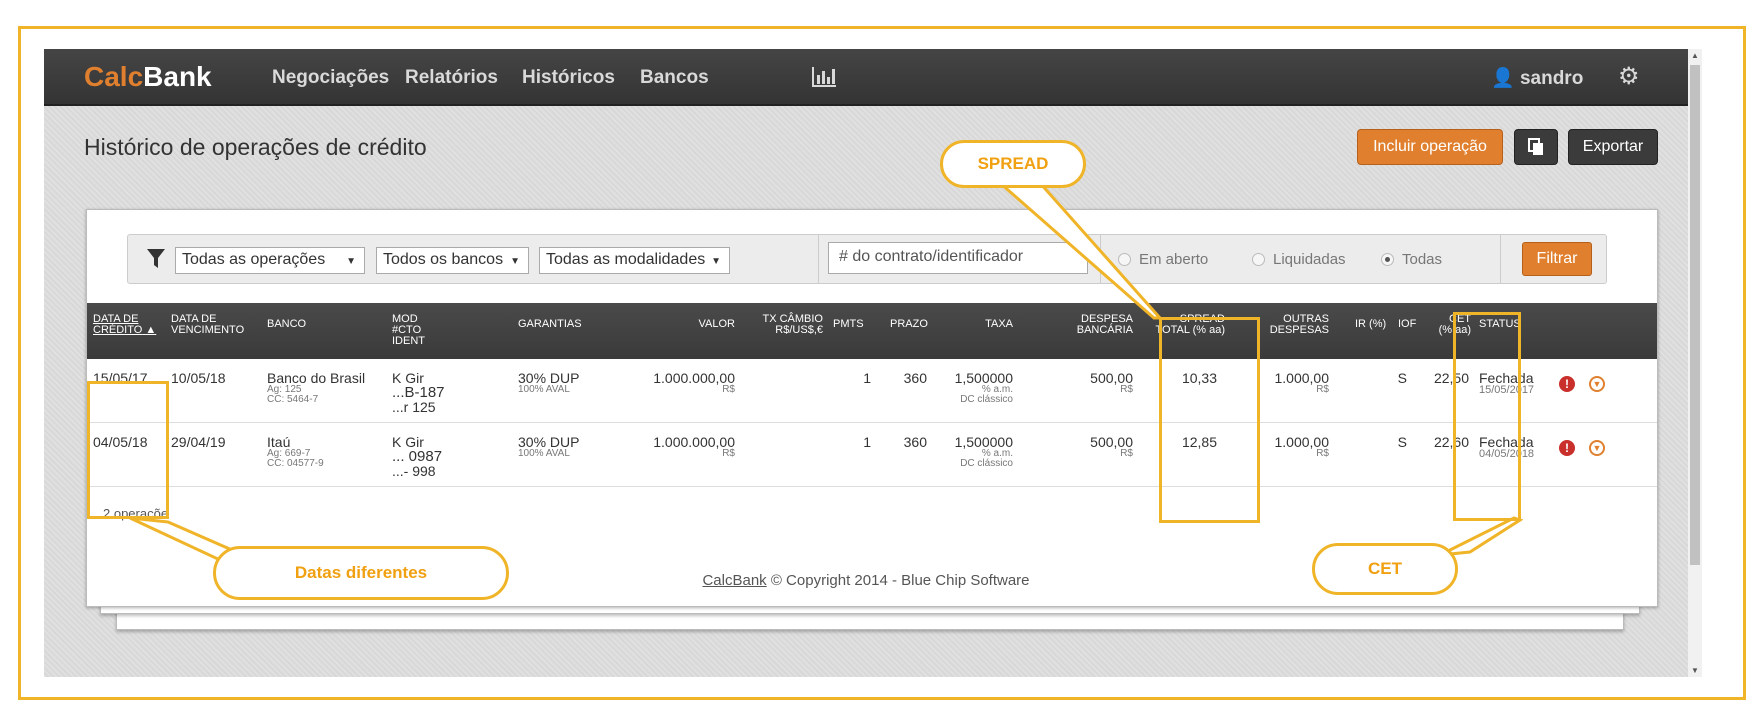  What do you see at coordinates (1407, 324) in the screenshot?
I see `th-iof: IOF` at bounding box center [1407, 324].